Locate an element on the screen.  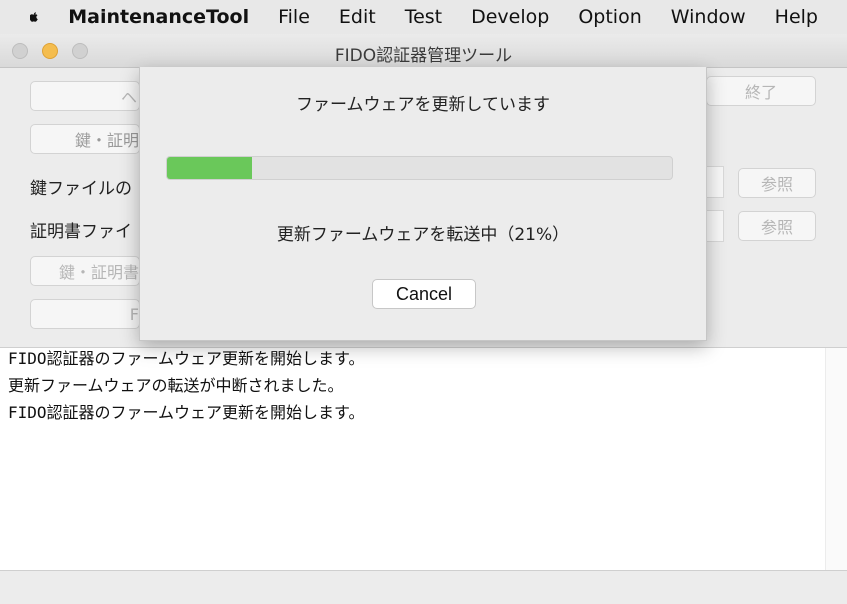
progress-fill is located at coordinates (209, 168).